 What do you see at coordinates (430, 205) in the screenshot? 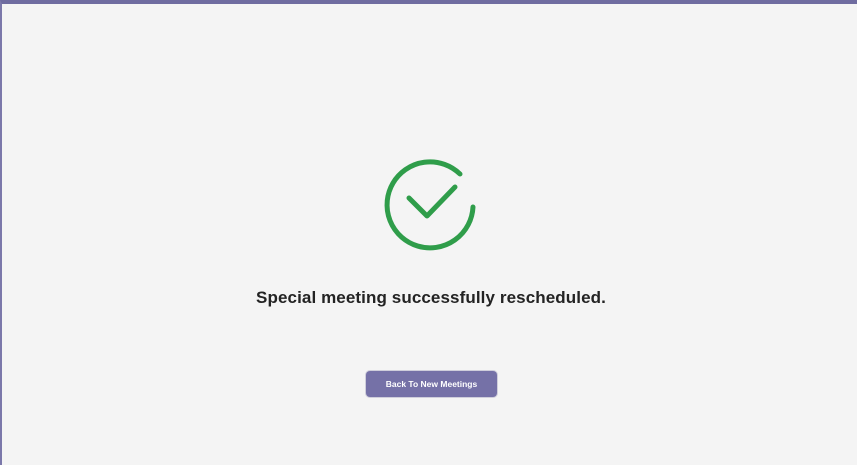
I see `check-circle-icon` at bounding box center [430, 205].